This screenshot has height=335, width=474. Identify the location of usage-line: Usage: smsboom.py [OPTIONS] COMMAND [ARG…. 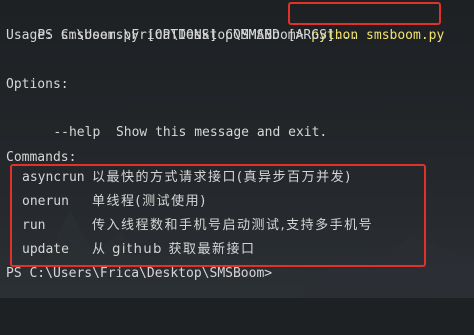
(182, 35).